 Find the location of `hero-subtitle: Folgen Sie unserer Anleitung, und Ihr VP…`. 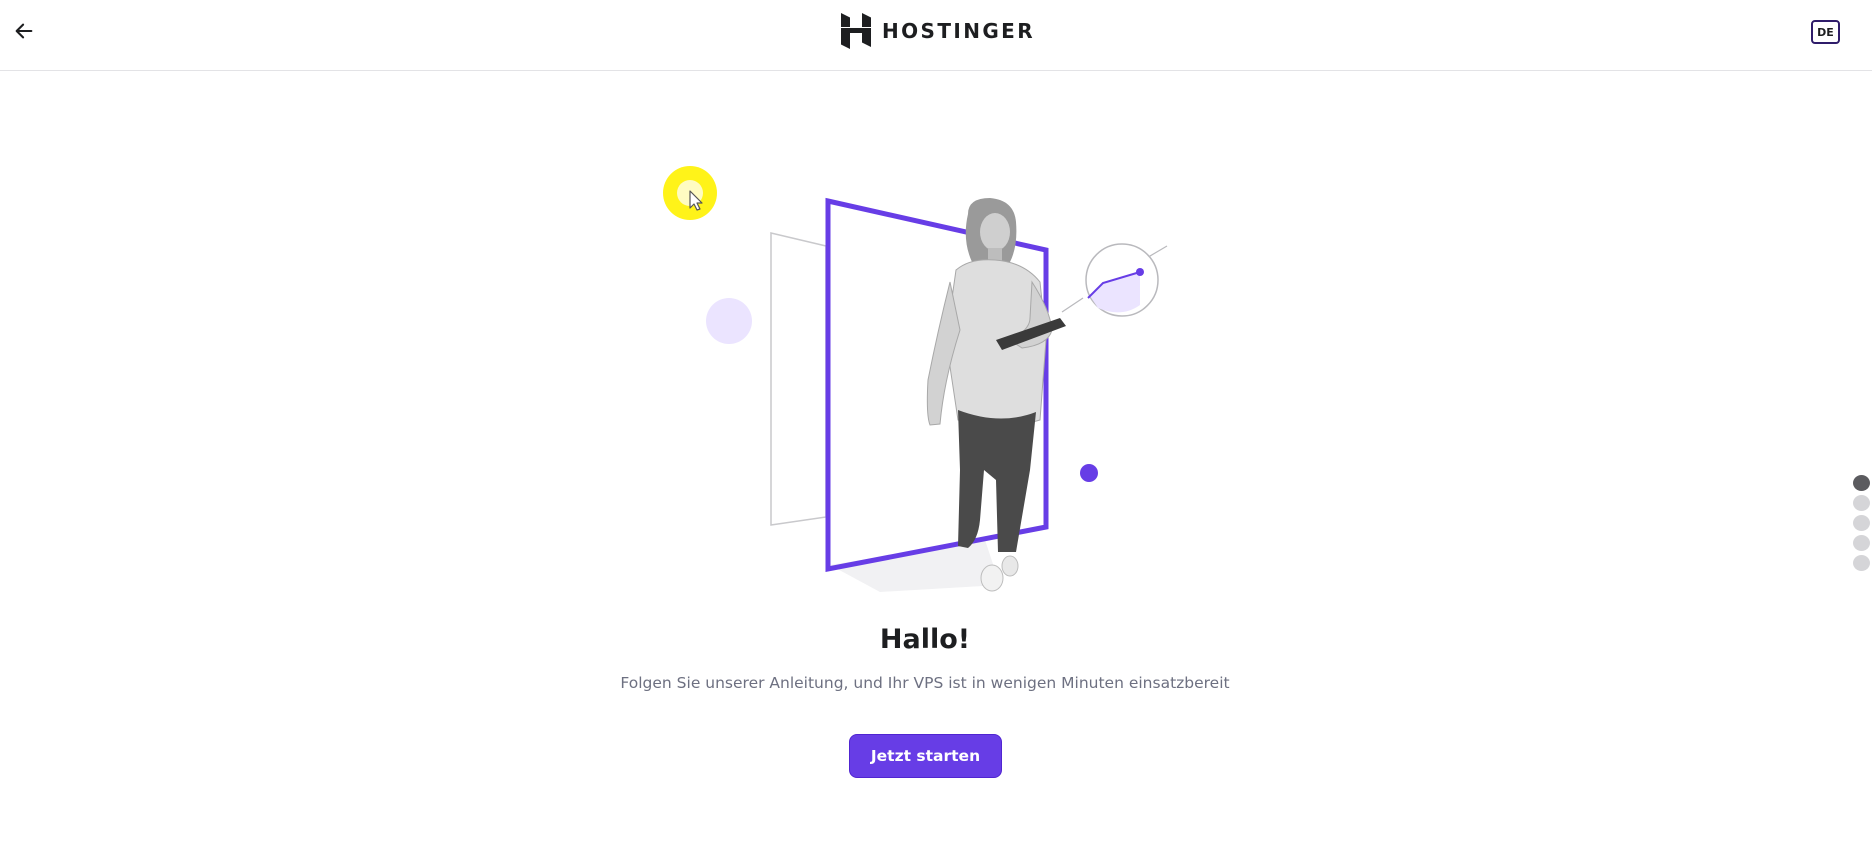

hero-subtitle: Folgen Sie unserer Anleitung, und Ihr VP… is located at coordinates (925, 683).